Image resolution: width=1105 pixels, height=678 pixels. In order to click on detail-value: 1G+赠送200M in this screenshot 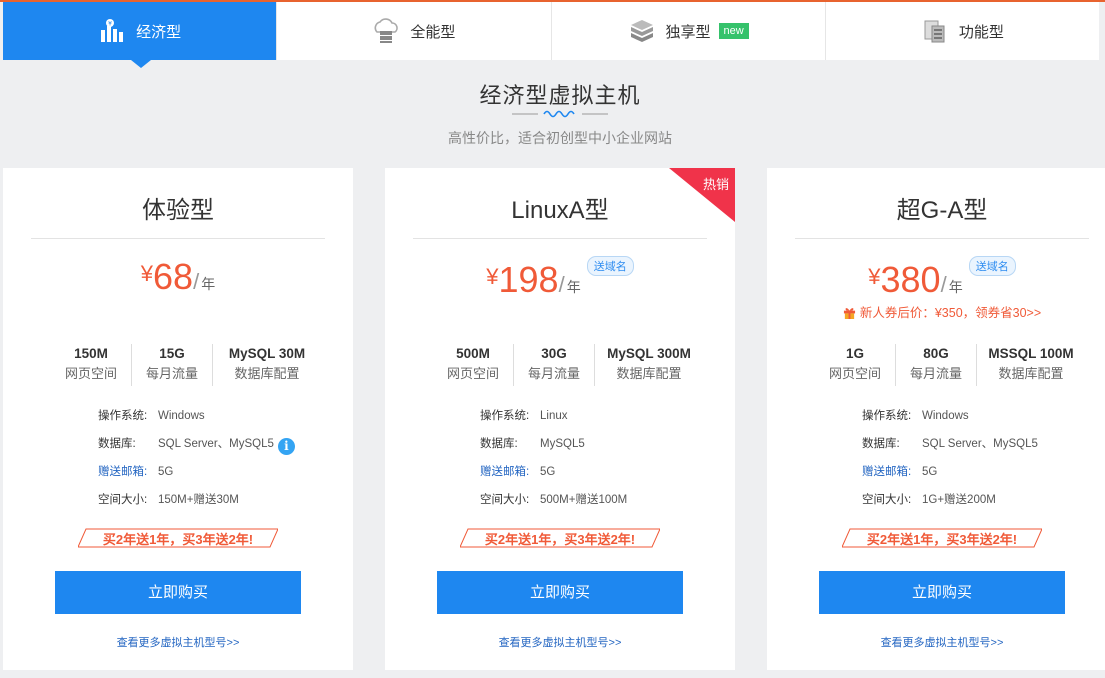, I will do `click(959, 500)`.